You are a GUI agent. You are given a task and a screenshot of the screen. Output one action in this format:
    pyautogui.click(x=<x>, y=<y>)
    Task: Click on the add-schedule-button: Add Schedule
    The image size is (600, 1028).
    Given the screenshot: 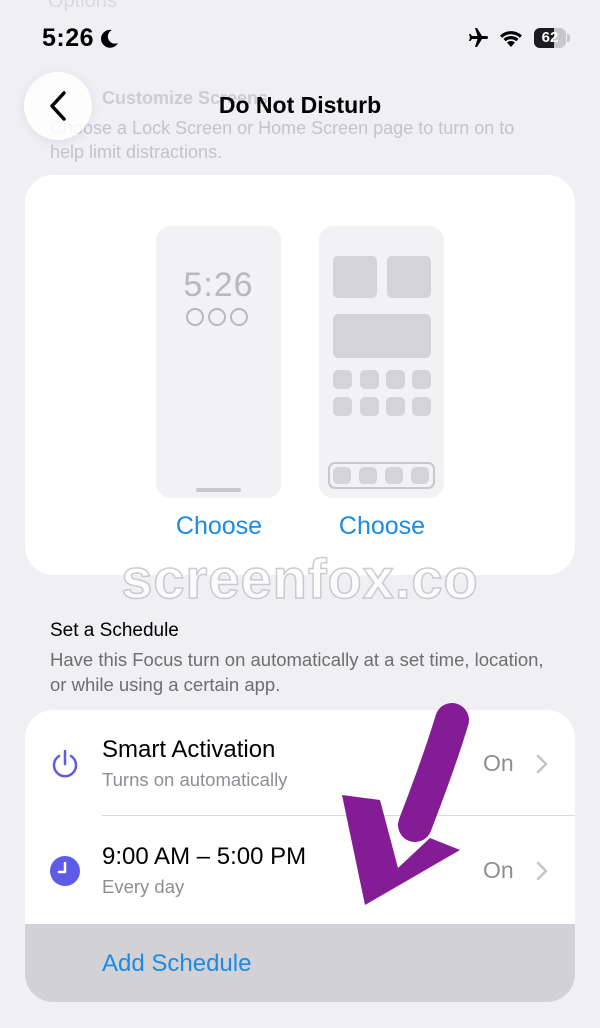 What is the action you would take?
    pyautogui.click(x=300, y=963)
    